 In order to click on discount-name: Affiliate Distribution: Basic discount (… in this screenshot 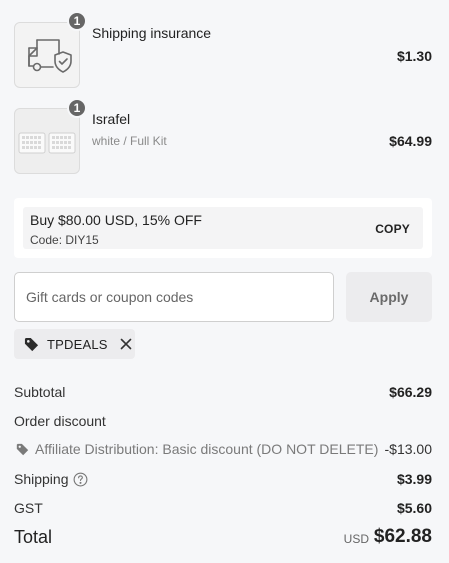, I will do `click(207, 449)`.